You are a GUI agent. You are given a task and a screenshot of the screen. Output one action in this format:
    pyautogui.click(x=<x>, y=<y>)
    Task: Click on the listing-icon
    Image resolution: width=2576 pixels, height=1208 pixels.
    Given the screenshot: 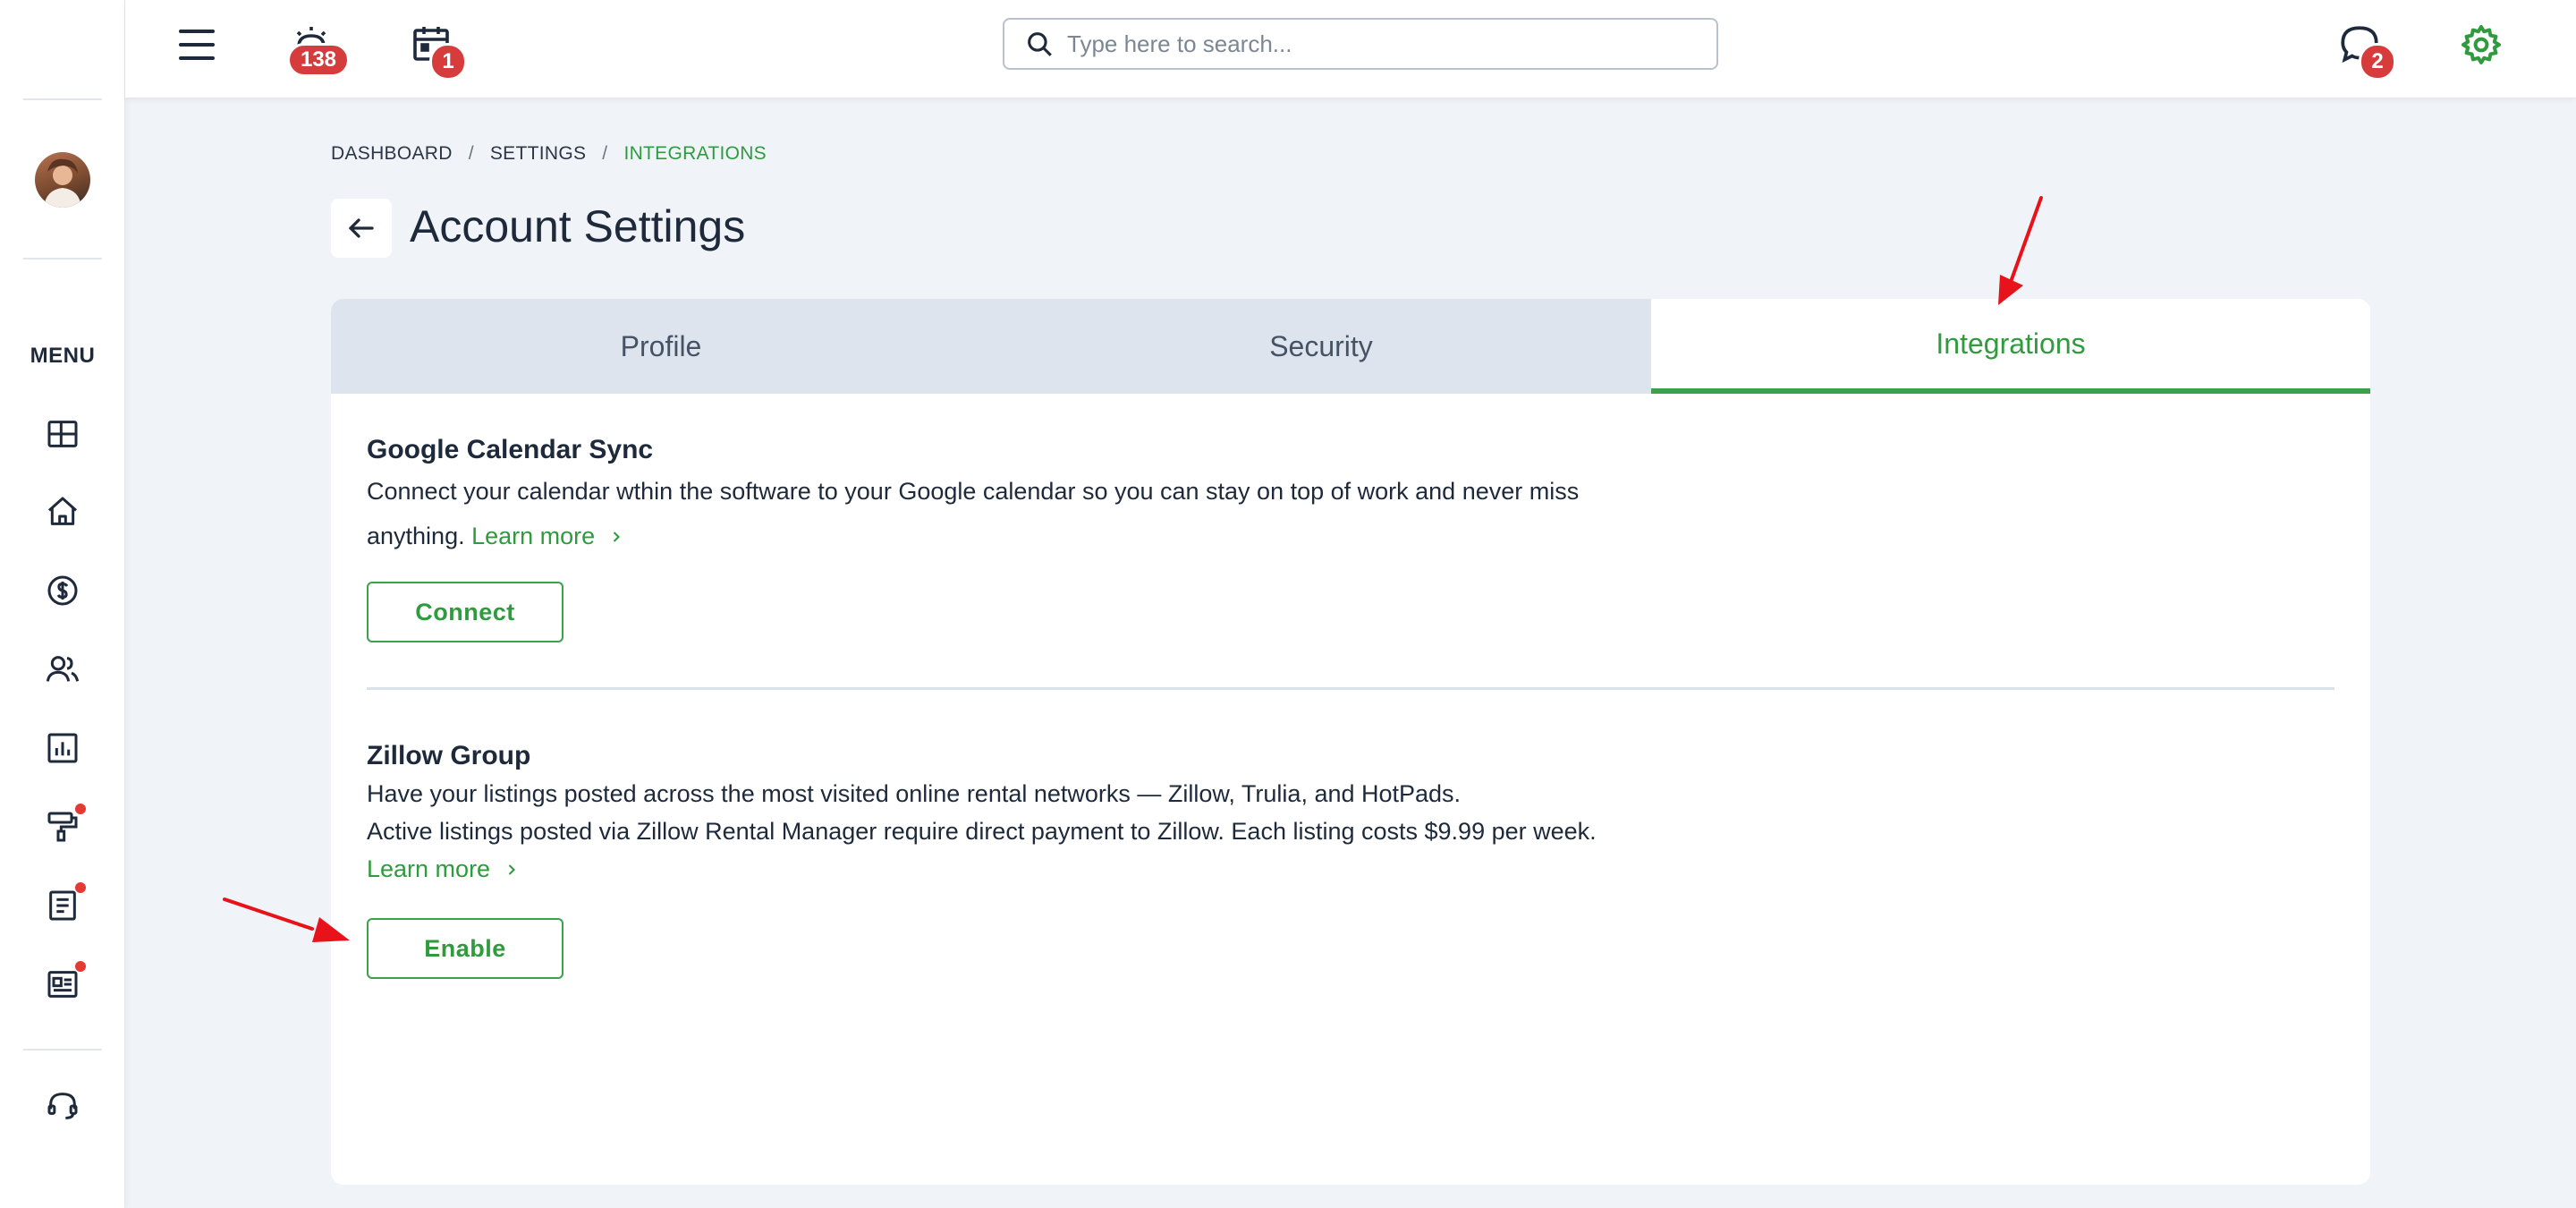 What is the action you would take?
    pyautogui.click(x=62, y=984)
    